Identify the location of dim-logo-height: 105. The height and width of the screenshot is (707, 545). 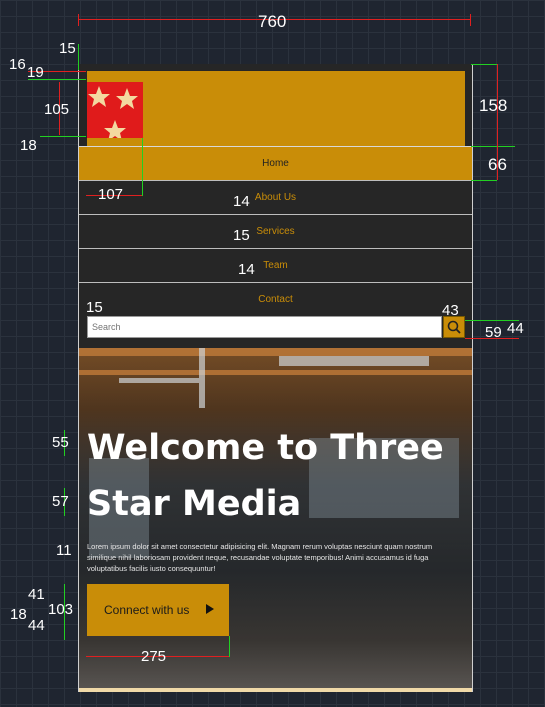
(57, 109).